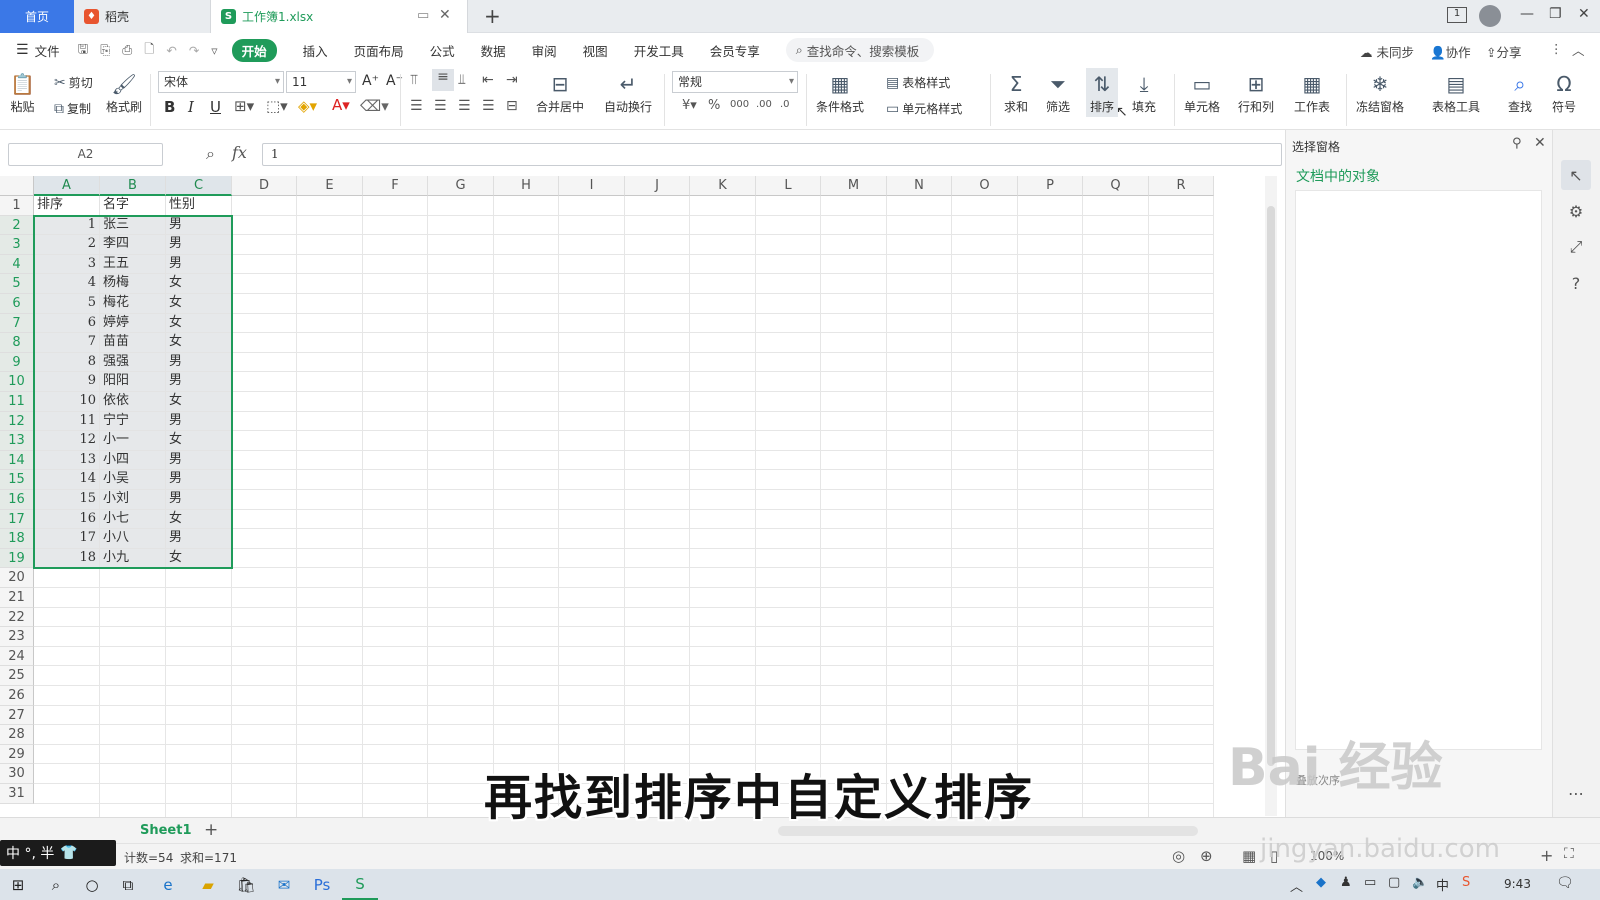 This screenshot has height=900, width=1600. Describe the element at coordinates (488, 106) in the screenshot. I see `justify-icon: ☰` at that location.